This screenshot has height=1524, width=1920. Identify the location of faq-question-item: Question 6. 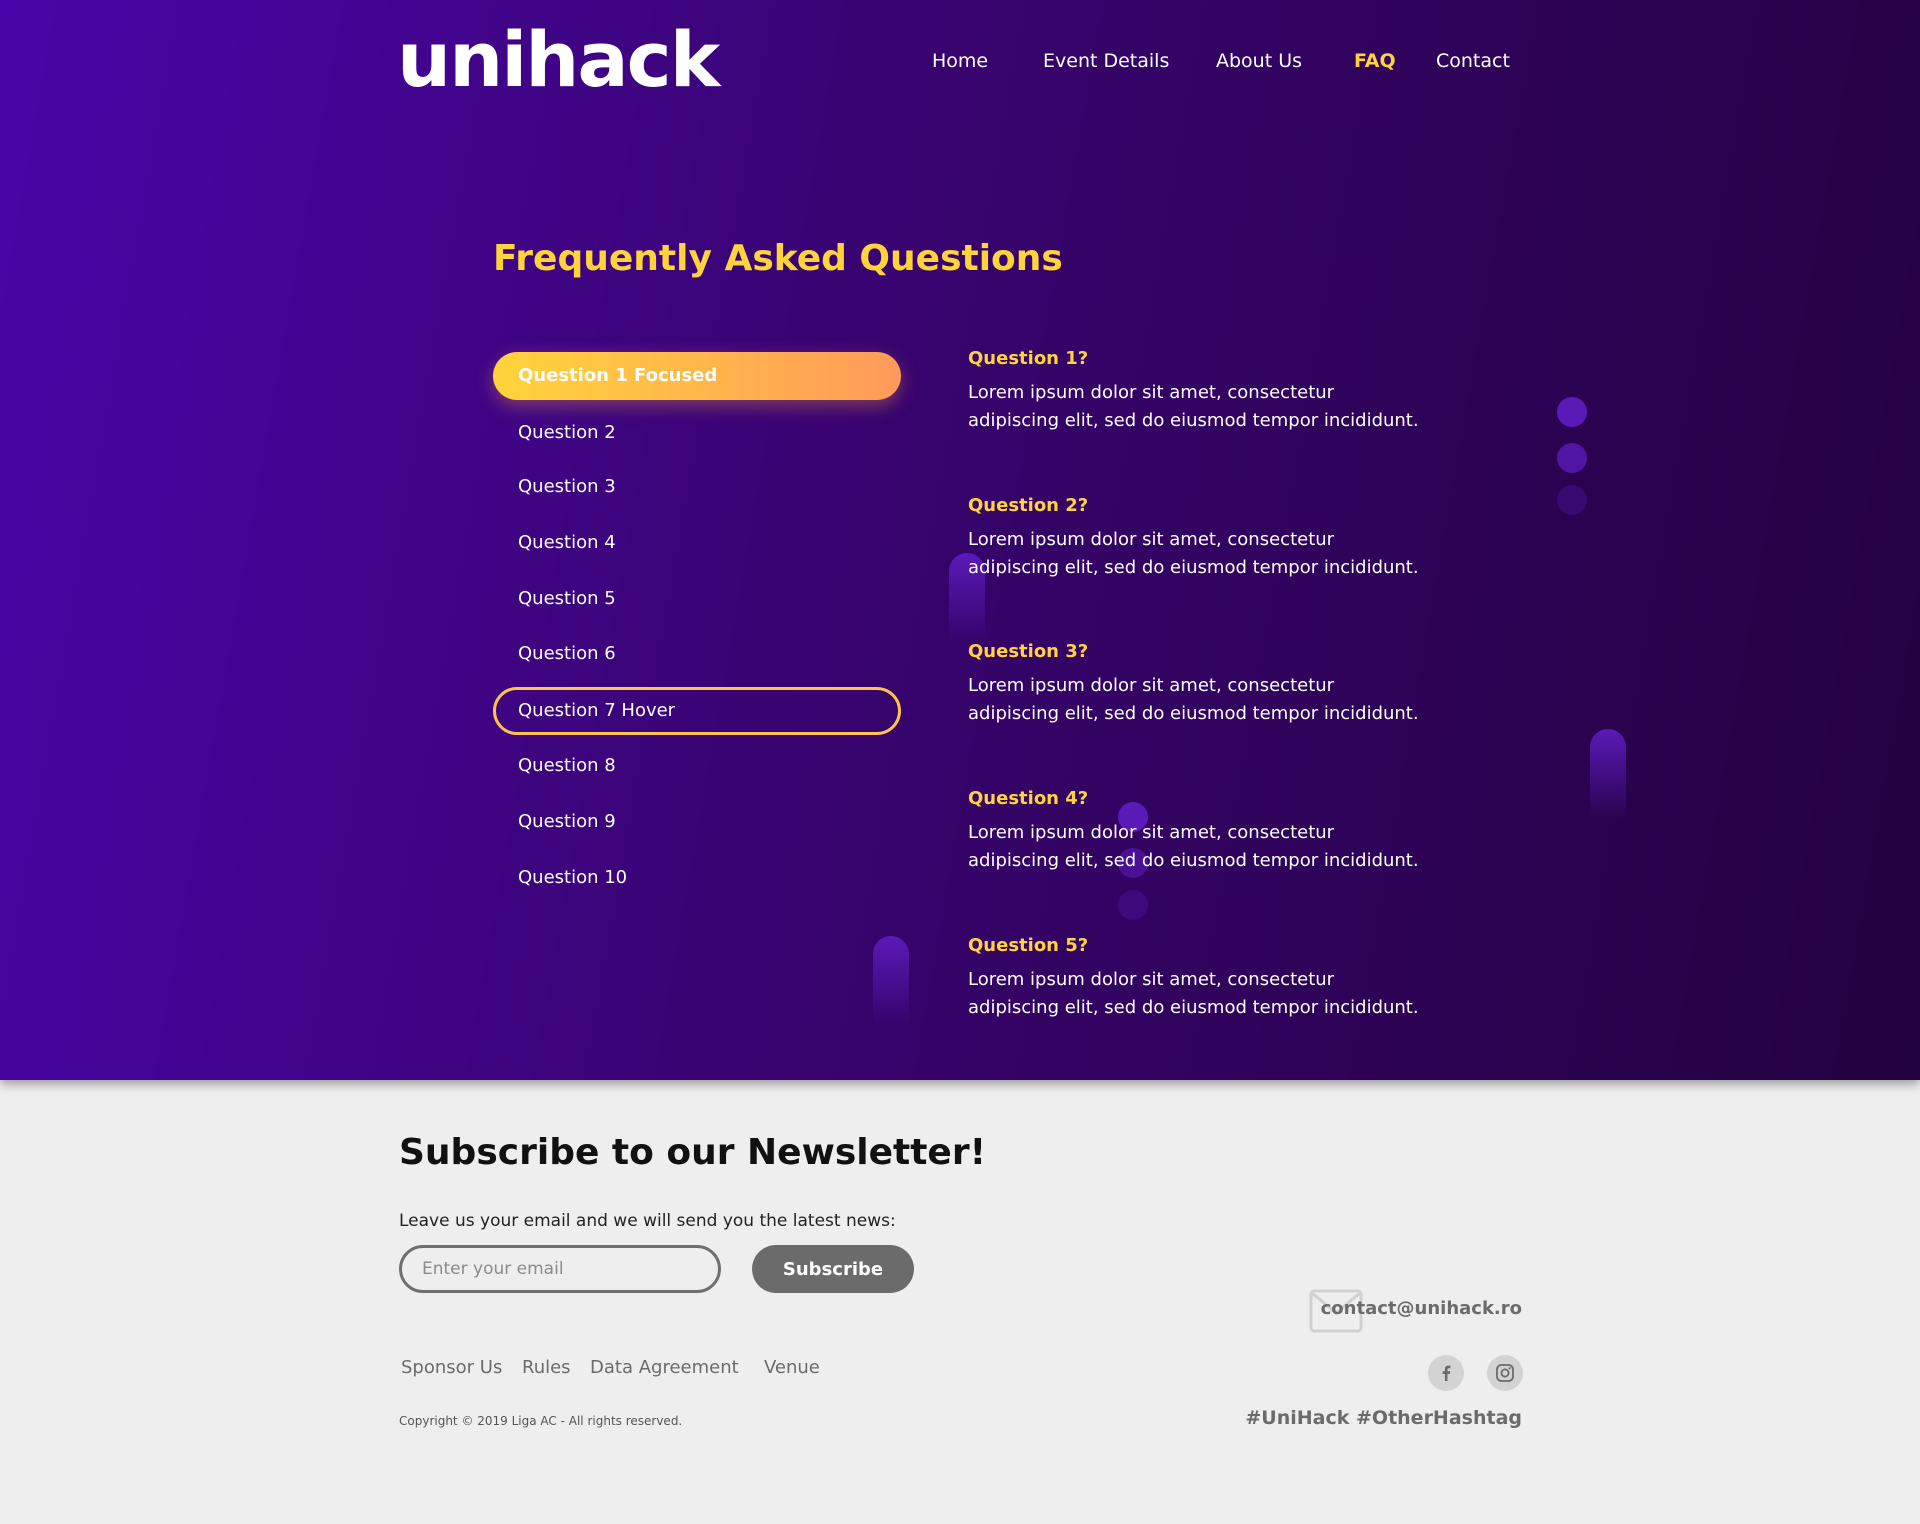
(697, 654).